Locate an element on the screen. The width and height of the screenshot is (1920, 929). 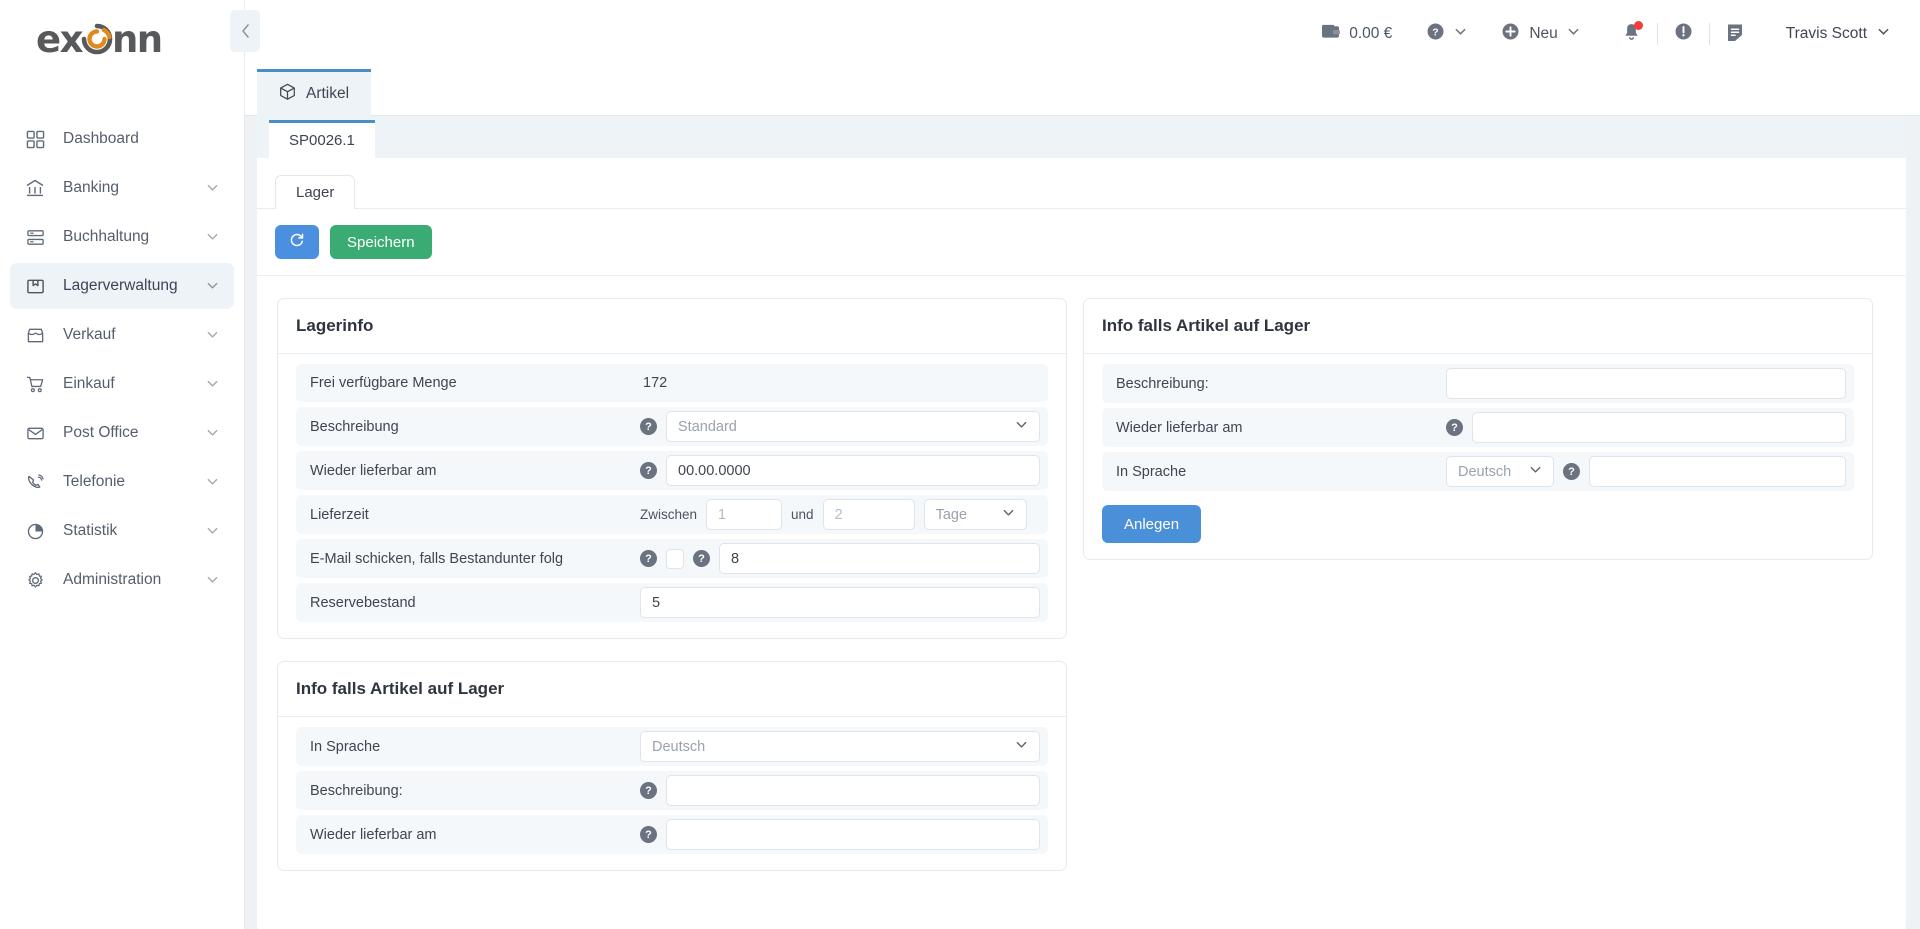
email-notify-checkbox is located at coordinates (675, 558).